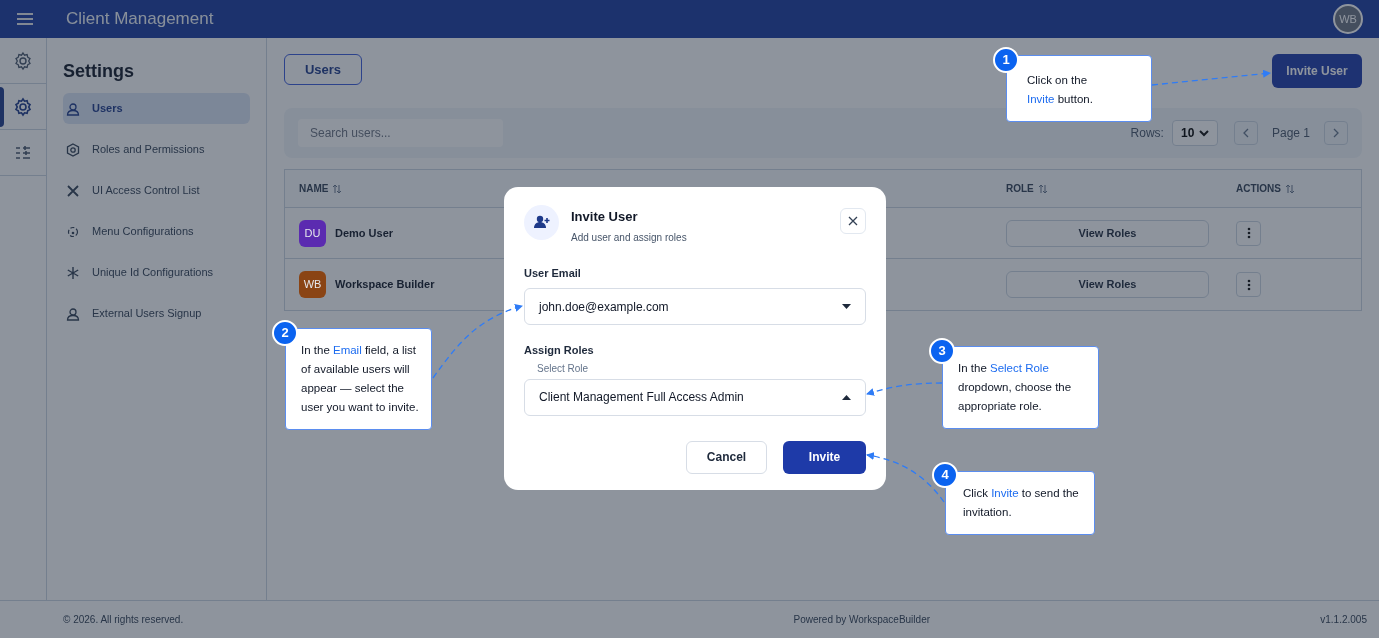  What do you see at coordinates (1290, 133) in the screenshot?
I see `page-indicator: Page 1` at bounding box center [1290, 133].